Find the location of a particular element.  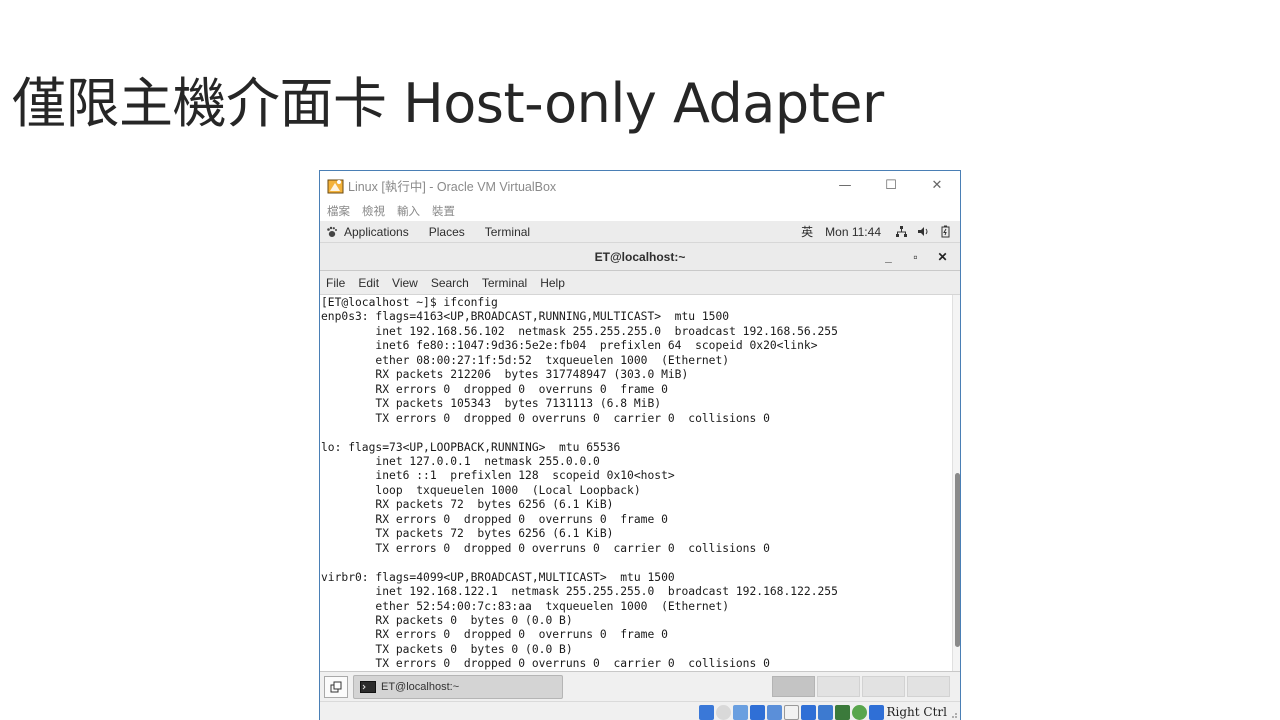

applications-menu: Applications is located at coordinates (377, 232).